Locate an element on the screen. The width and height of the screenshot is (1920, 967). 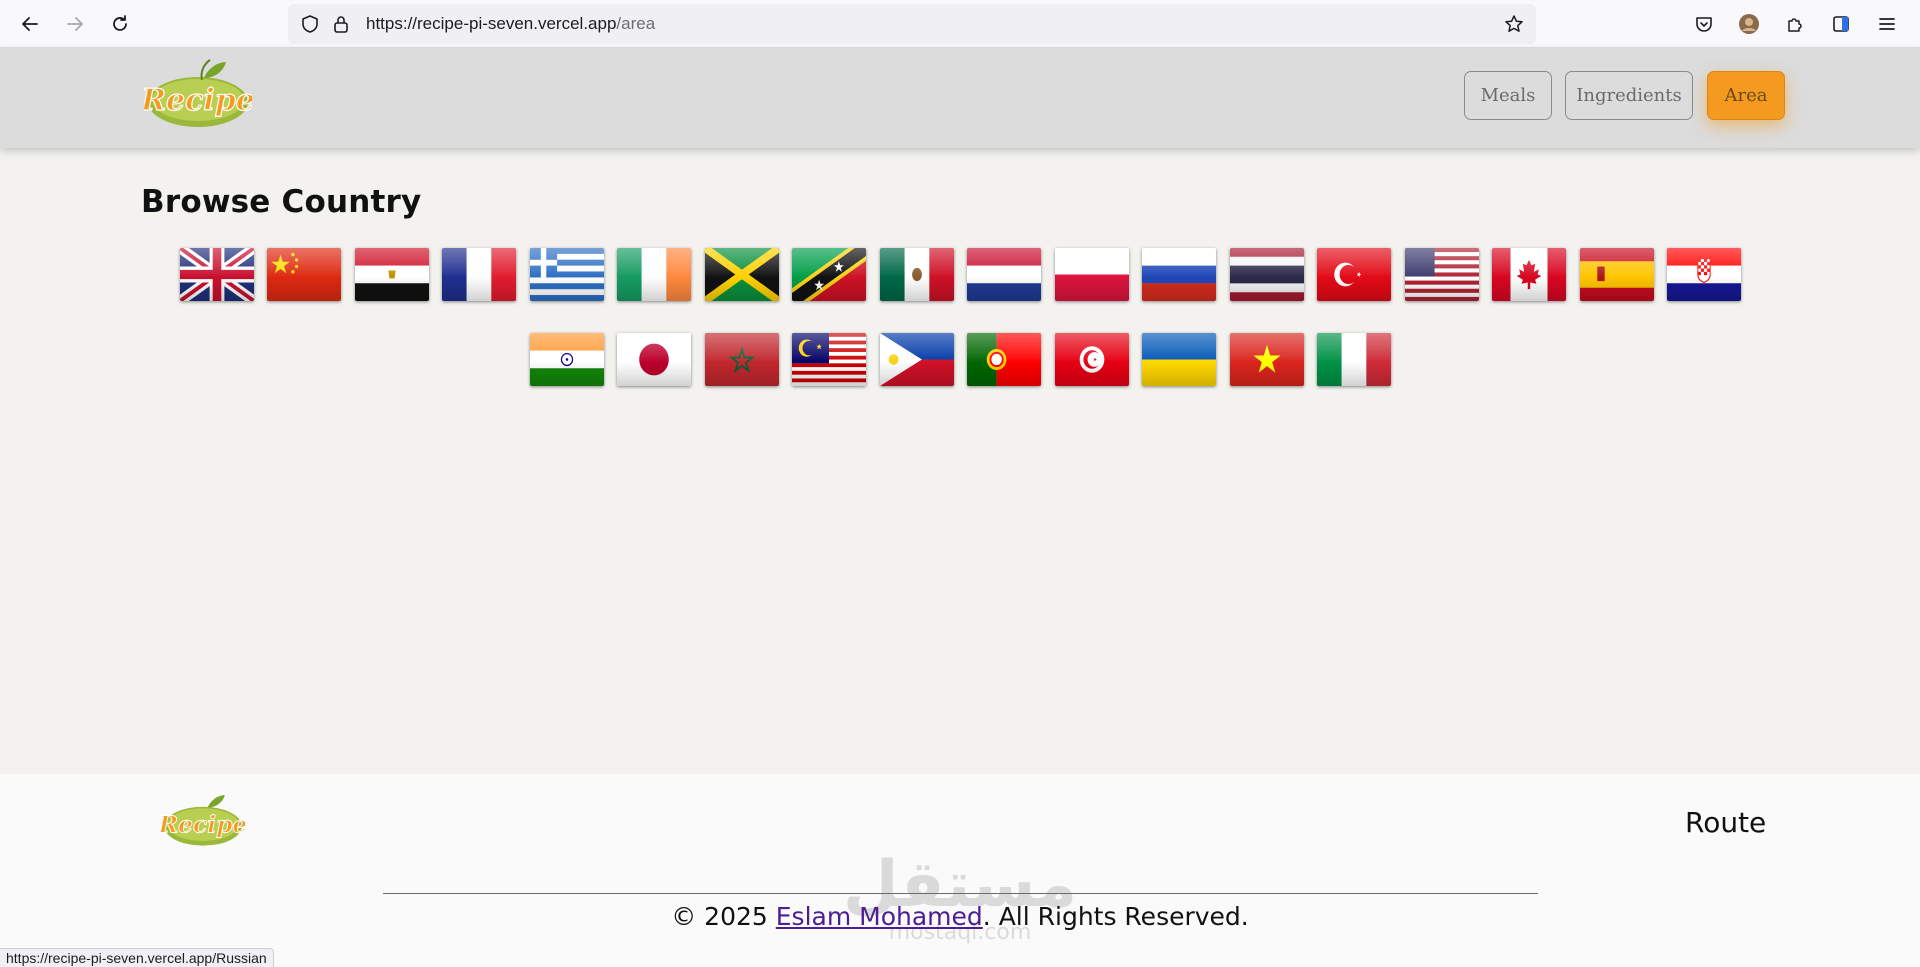
malaysia-flag-icon is located at coordinates (829, 359).